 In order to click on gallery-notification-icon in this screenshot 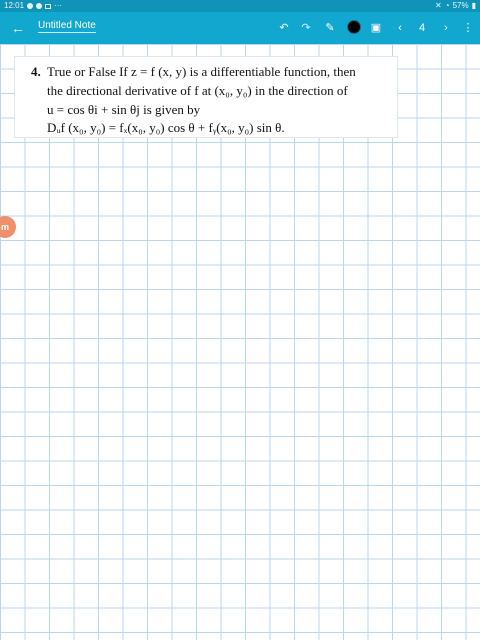, I will do `click(48, 6)`.